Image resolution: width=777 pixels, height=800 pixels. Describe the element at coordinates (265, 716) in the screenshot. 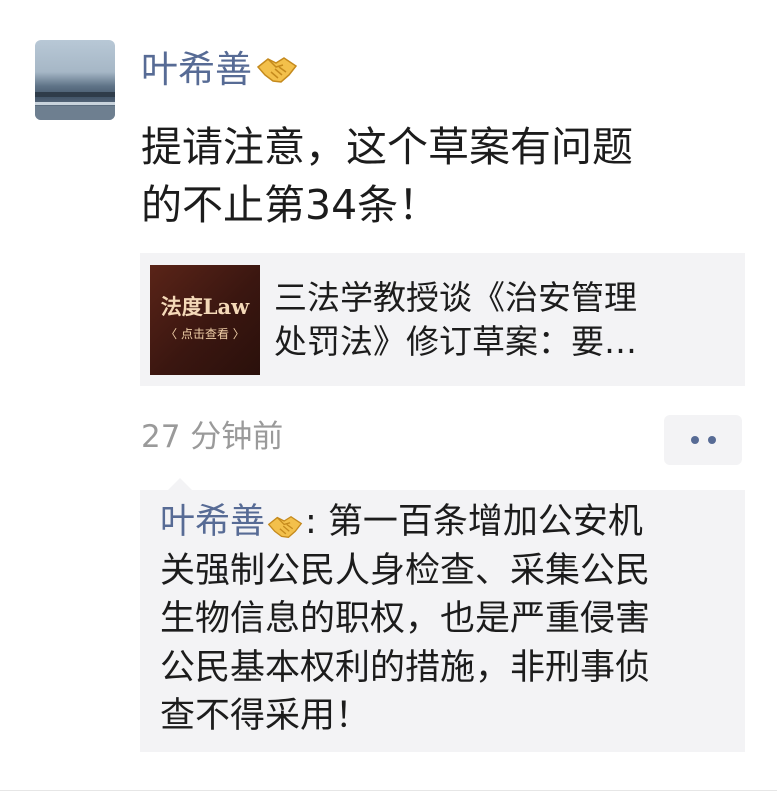

I see `comment-text-line: 查不得采用！` at that location.